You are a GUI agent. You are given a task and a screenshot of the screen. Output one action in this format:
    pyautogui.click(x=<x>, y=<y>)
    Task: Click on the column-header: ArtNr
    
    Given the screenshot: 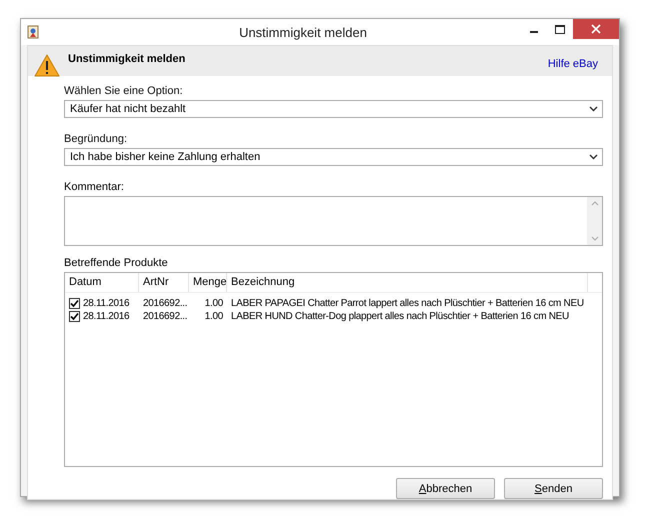 What is the action you would take?
    pyautogui.click(x=164, y=283)
    